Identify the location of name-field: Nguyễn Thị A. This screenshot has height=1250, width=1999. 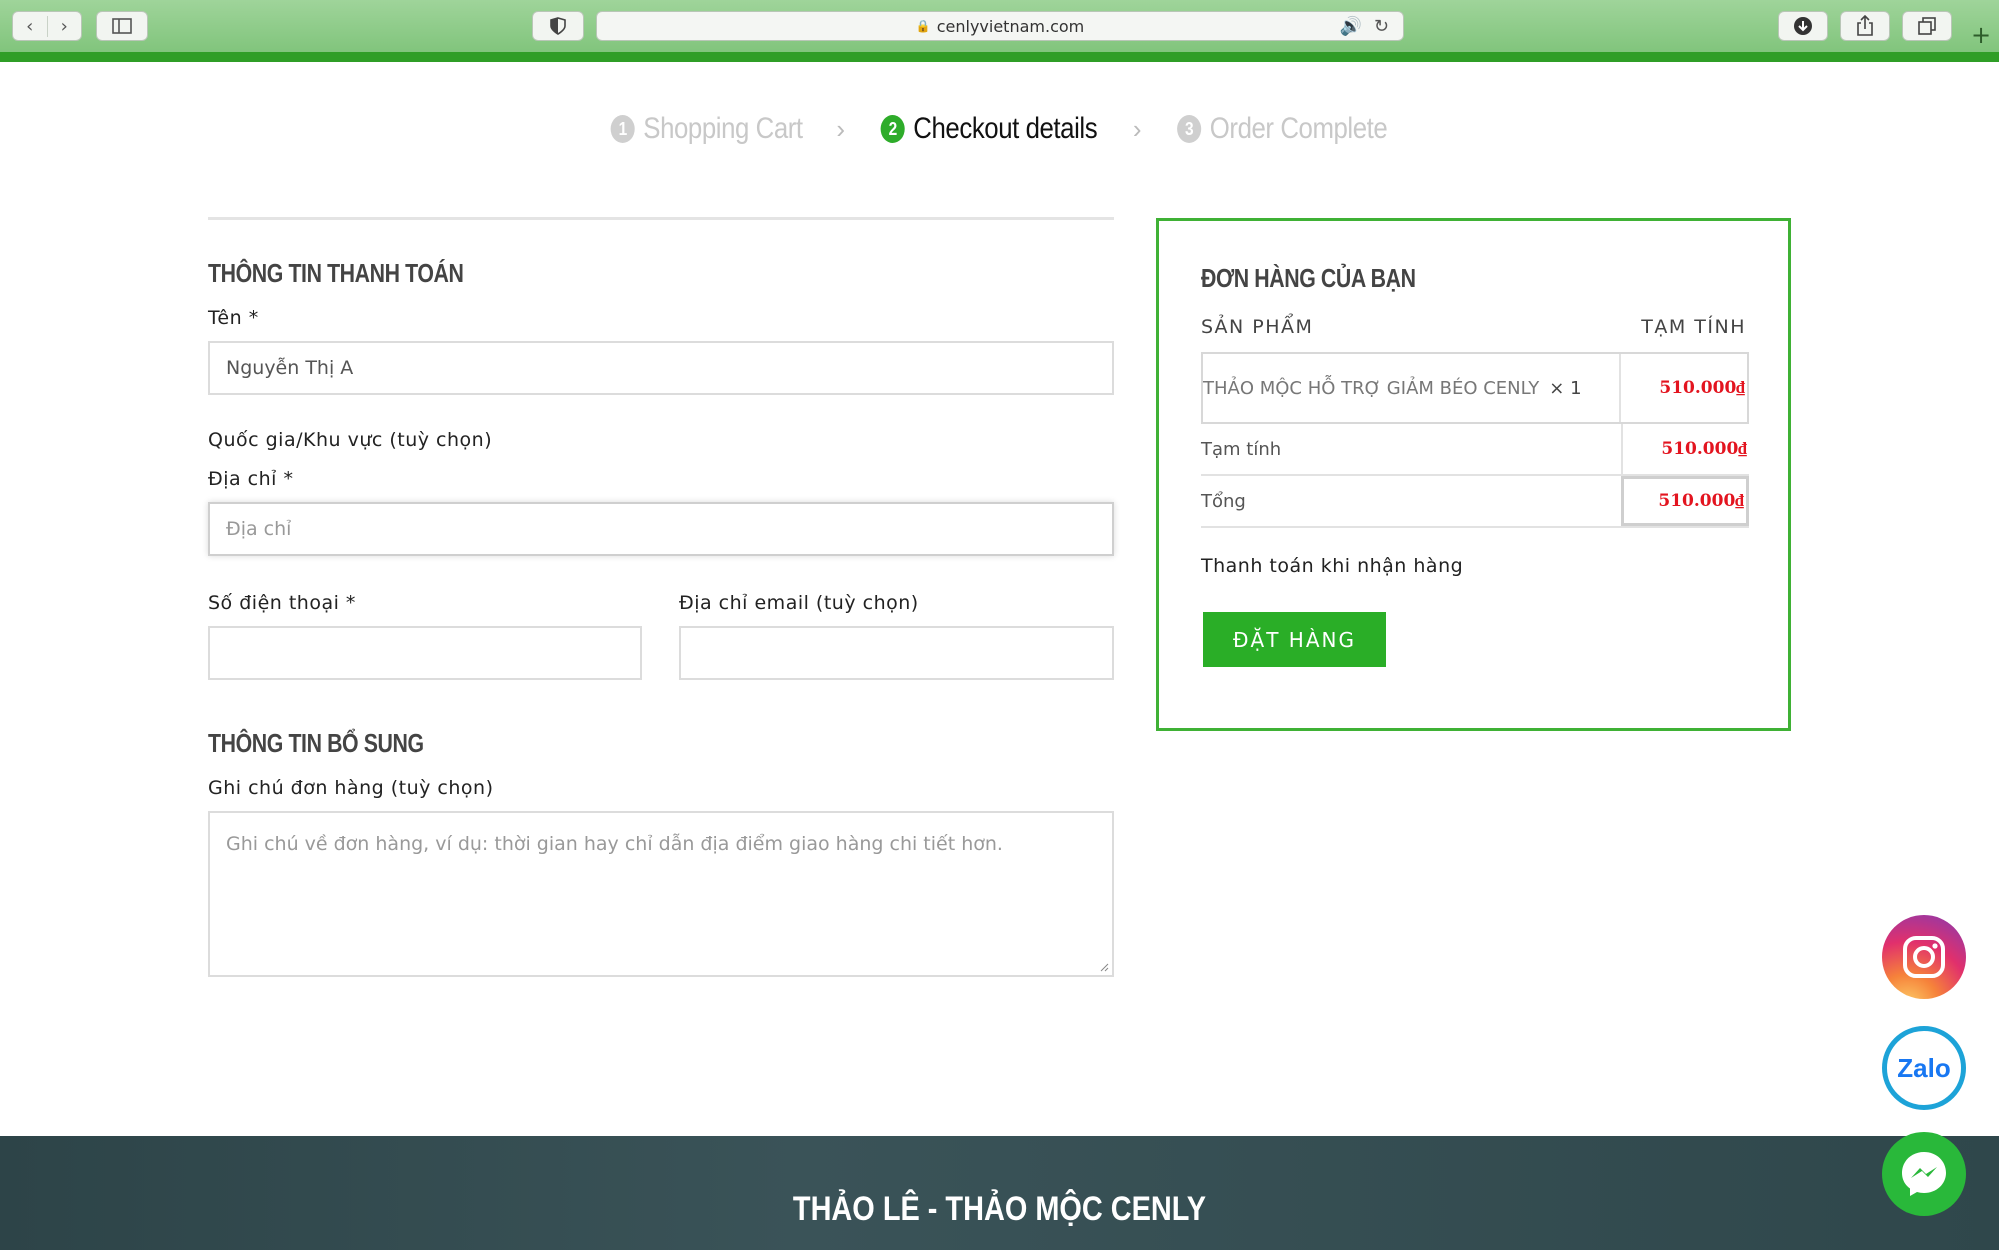
(661, 368).